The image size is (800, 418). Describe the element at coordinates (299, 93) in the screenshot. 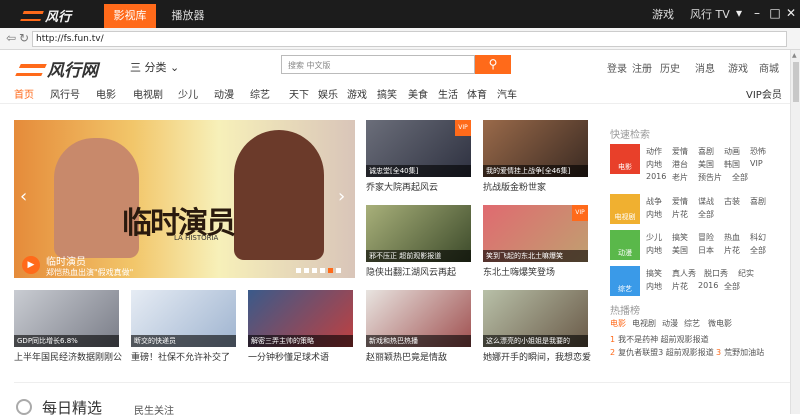

I see `nav-world: 天下` at that location.